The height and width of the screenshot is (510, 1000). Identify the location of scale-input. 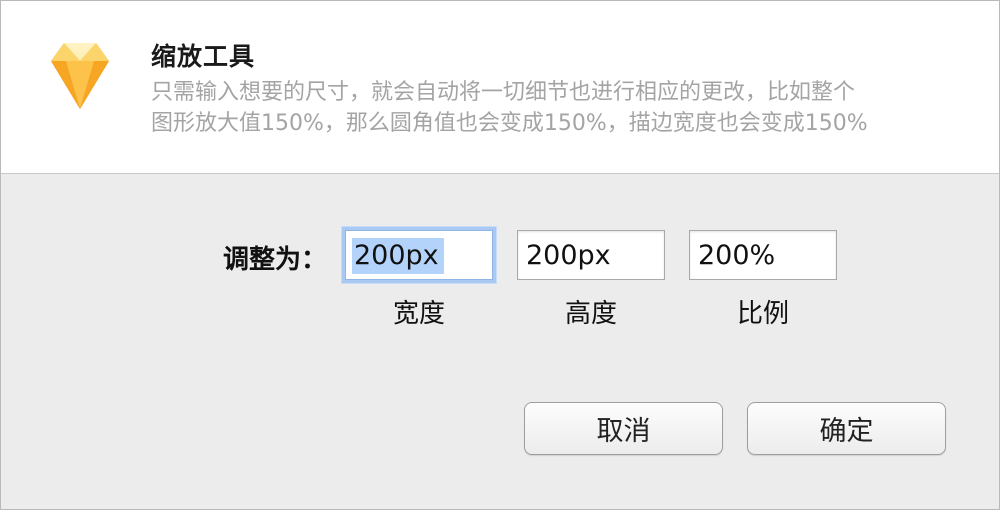
(763, 255).